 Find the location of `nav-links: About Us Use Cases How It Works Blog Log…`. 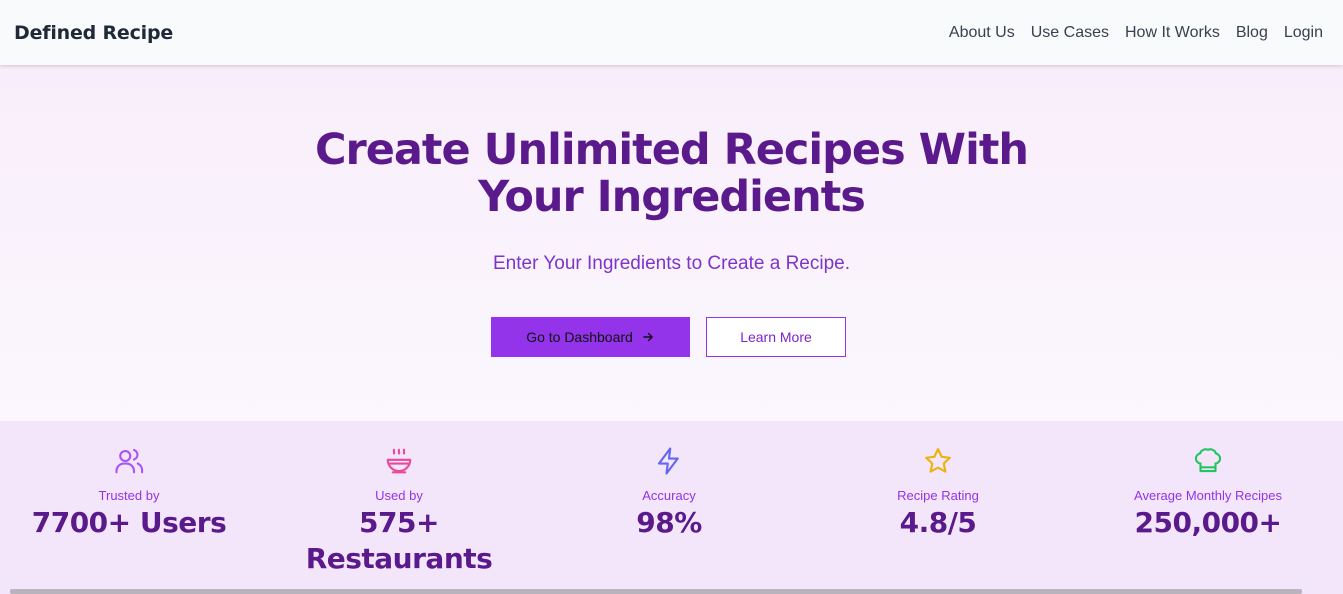

nav-links: About Us Use Cases How It Works Blog Log… is located at coordinates (1139, 33).